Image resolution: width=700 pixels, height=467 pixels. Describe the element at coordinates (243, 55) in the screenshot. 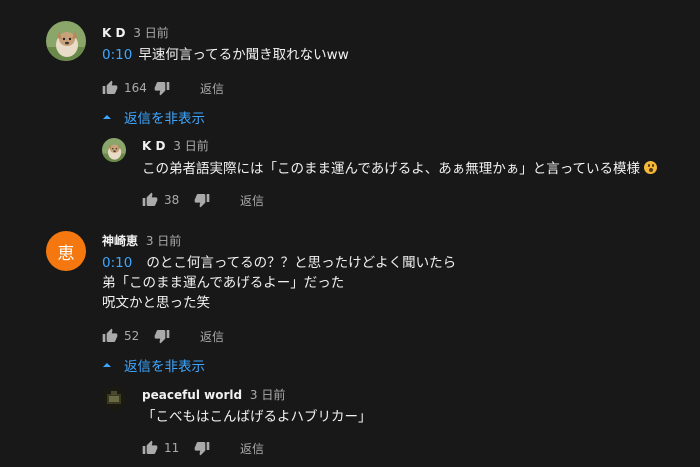

I see `comment-body: 早速何言ってるか聞き取れないww` at that location.